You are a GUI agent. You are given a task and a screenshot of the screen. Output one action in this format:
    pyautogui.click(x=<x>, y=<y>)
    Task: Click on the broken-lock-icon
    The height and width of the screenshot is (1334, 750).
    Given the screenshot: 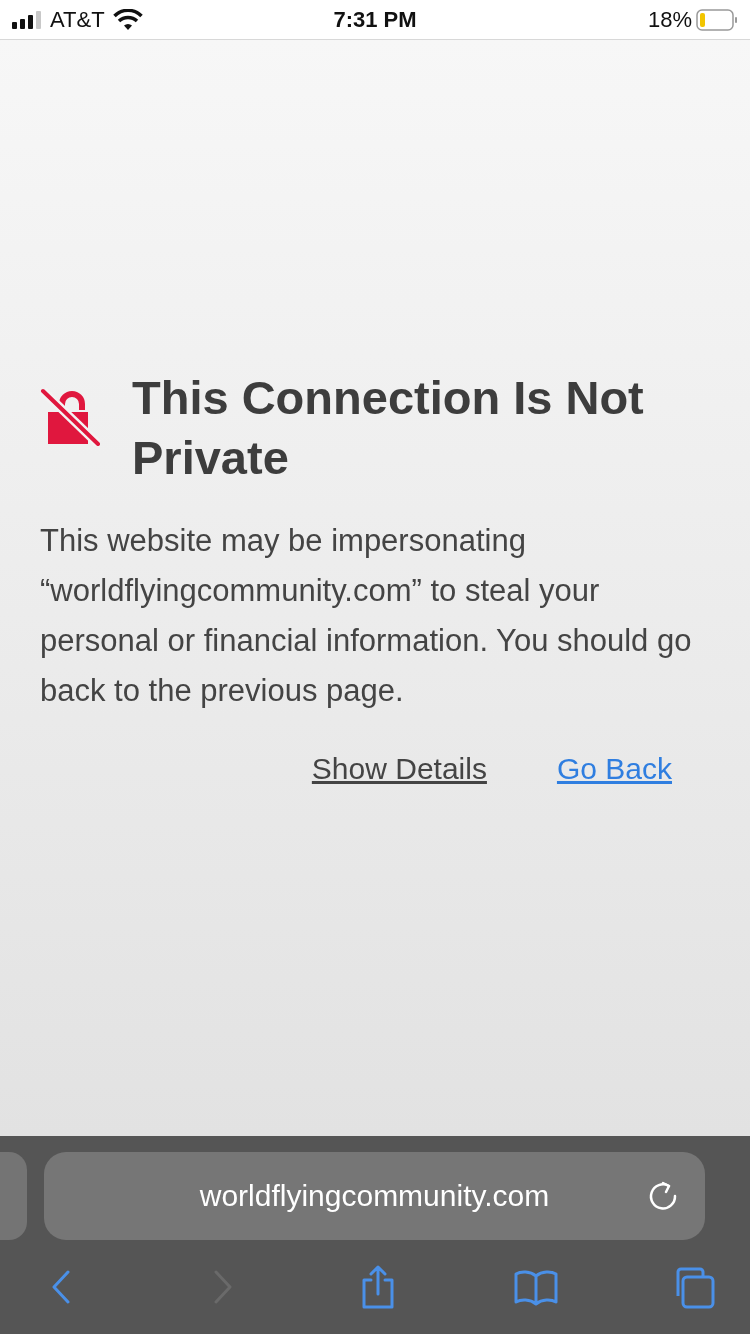 What is the action you would take?
    pyautogui.click(x=71, y=417)
    